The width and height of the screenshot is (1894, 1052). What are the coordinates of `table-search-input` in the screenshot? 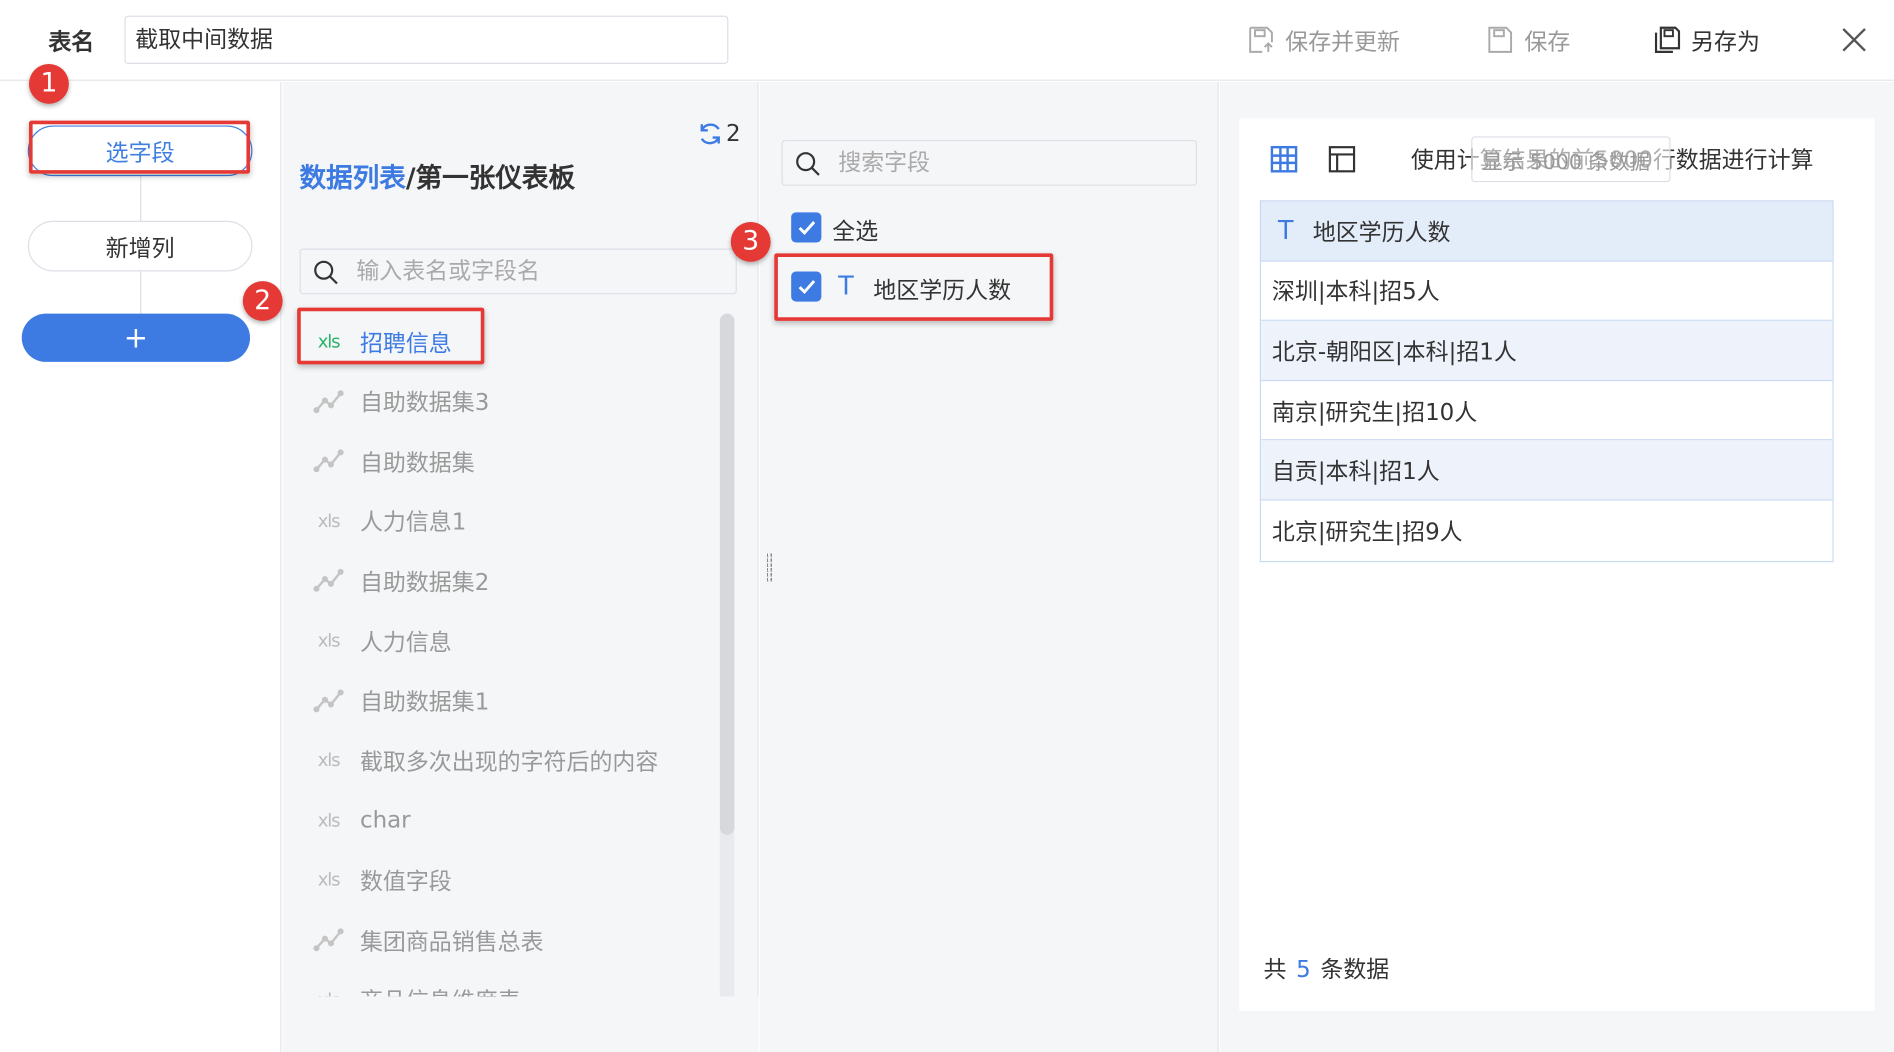 It's located at (537, 271).